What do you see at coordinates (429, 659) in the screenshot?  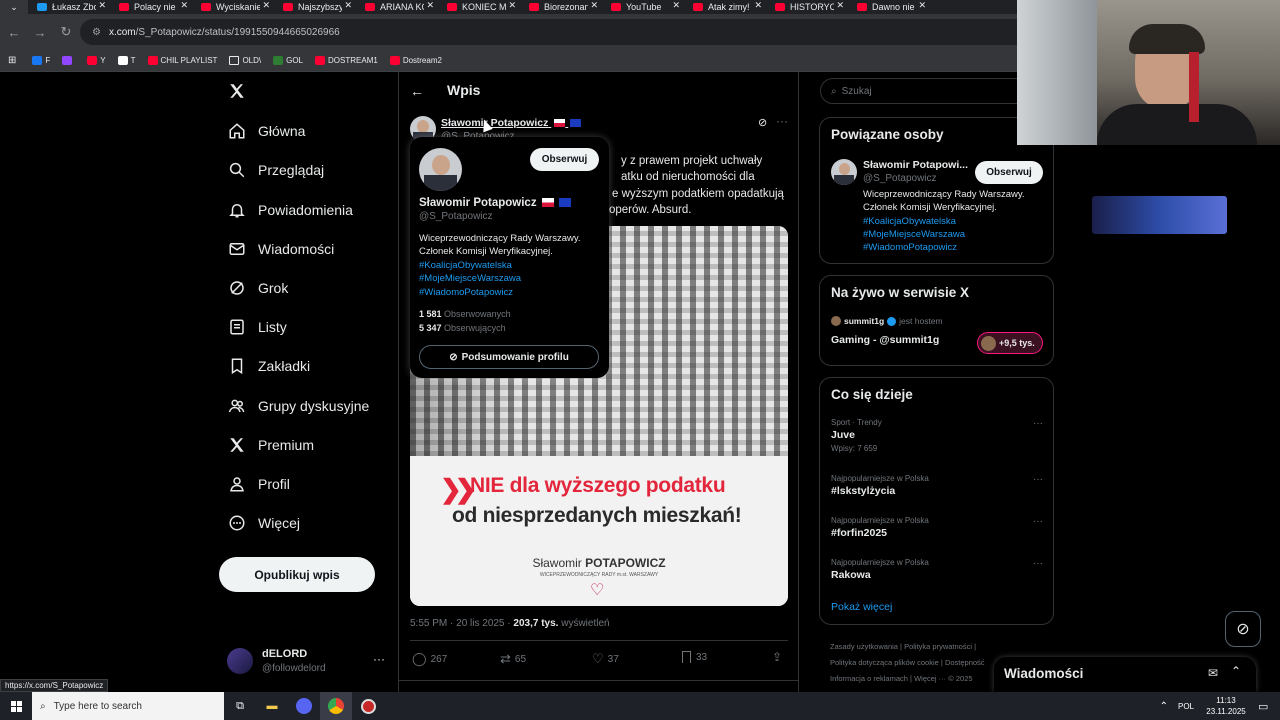 I see `reply-button: ◯ 267` at bounding box center [429, 659].